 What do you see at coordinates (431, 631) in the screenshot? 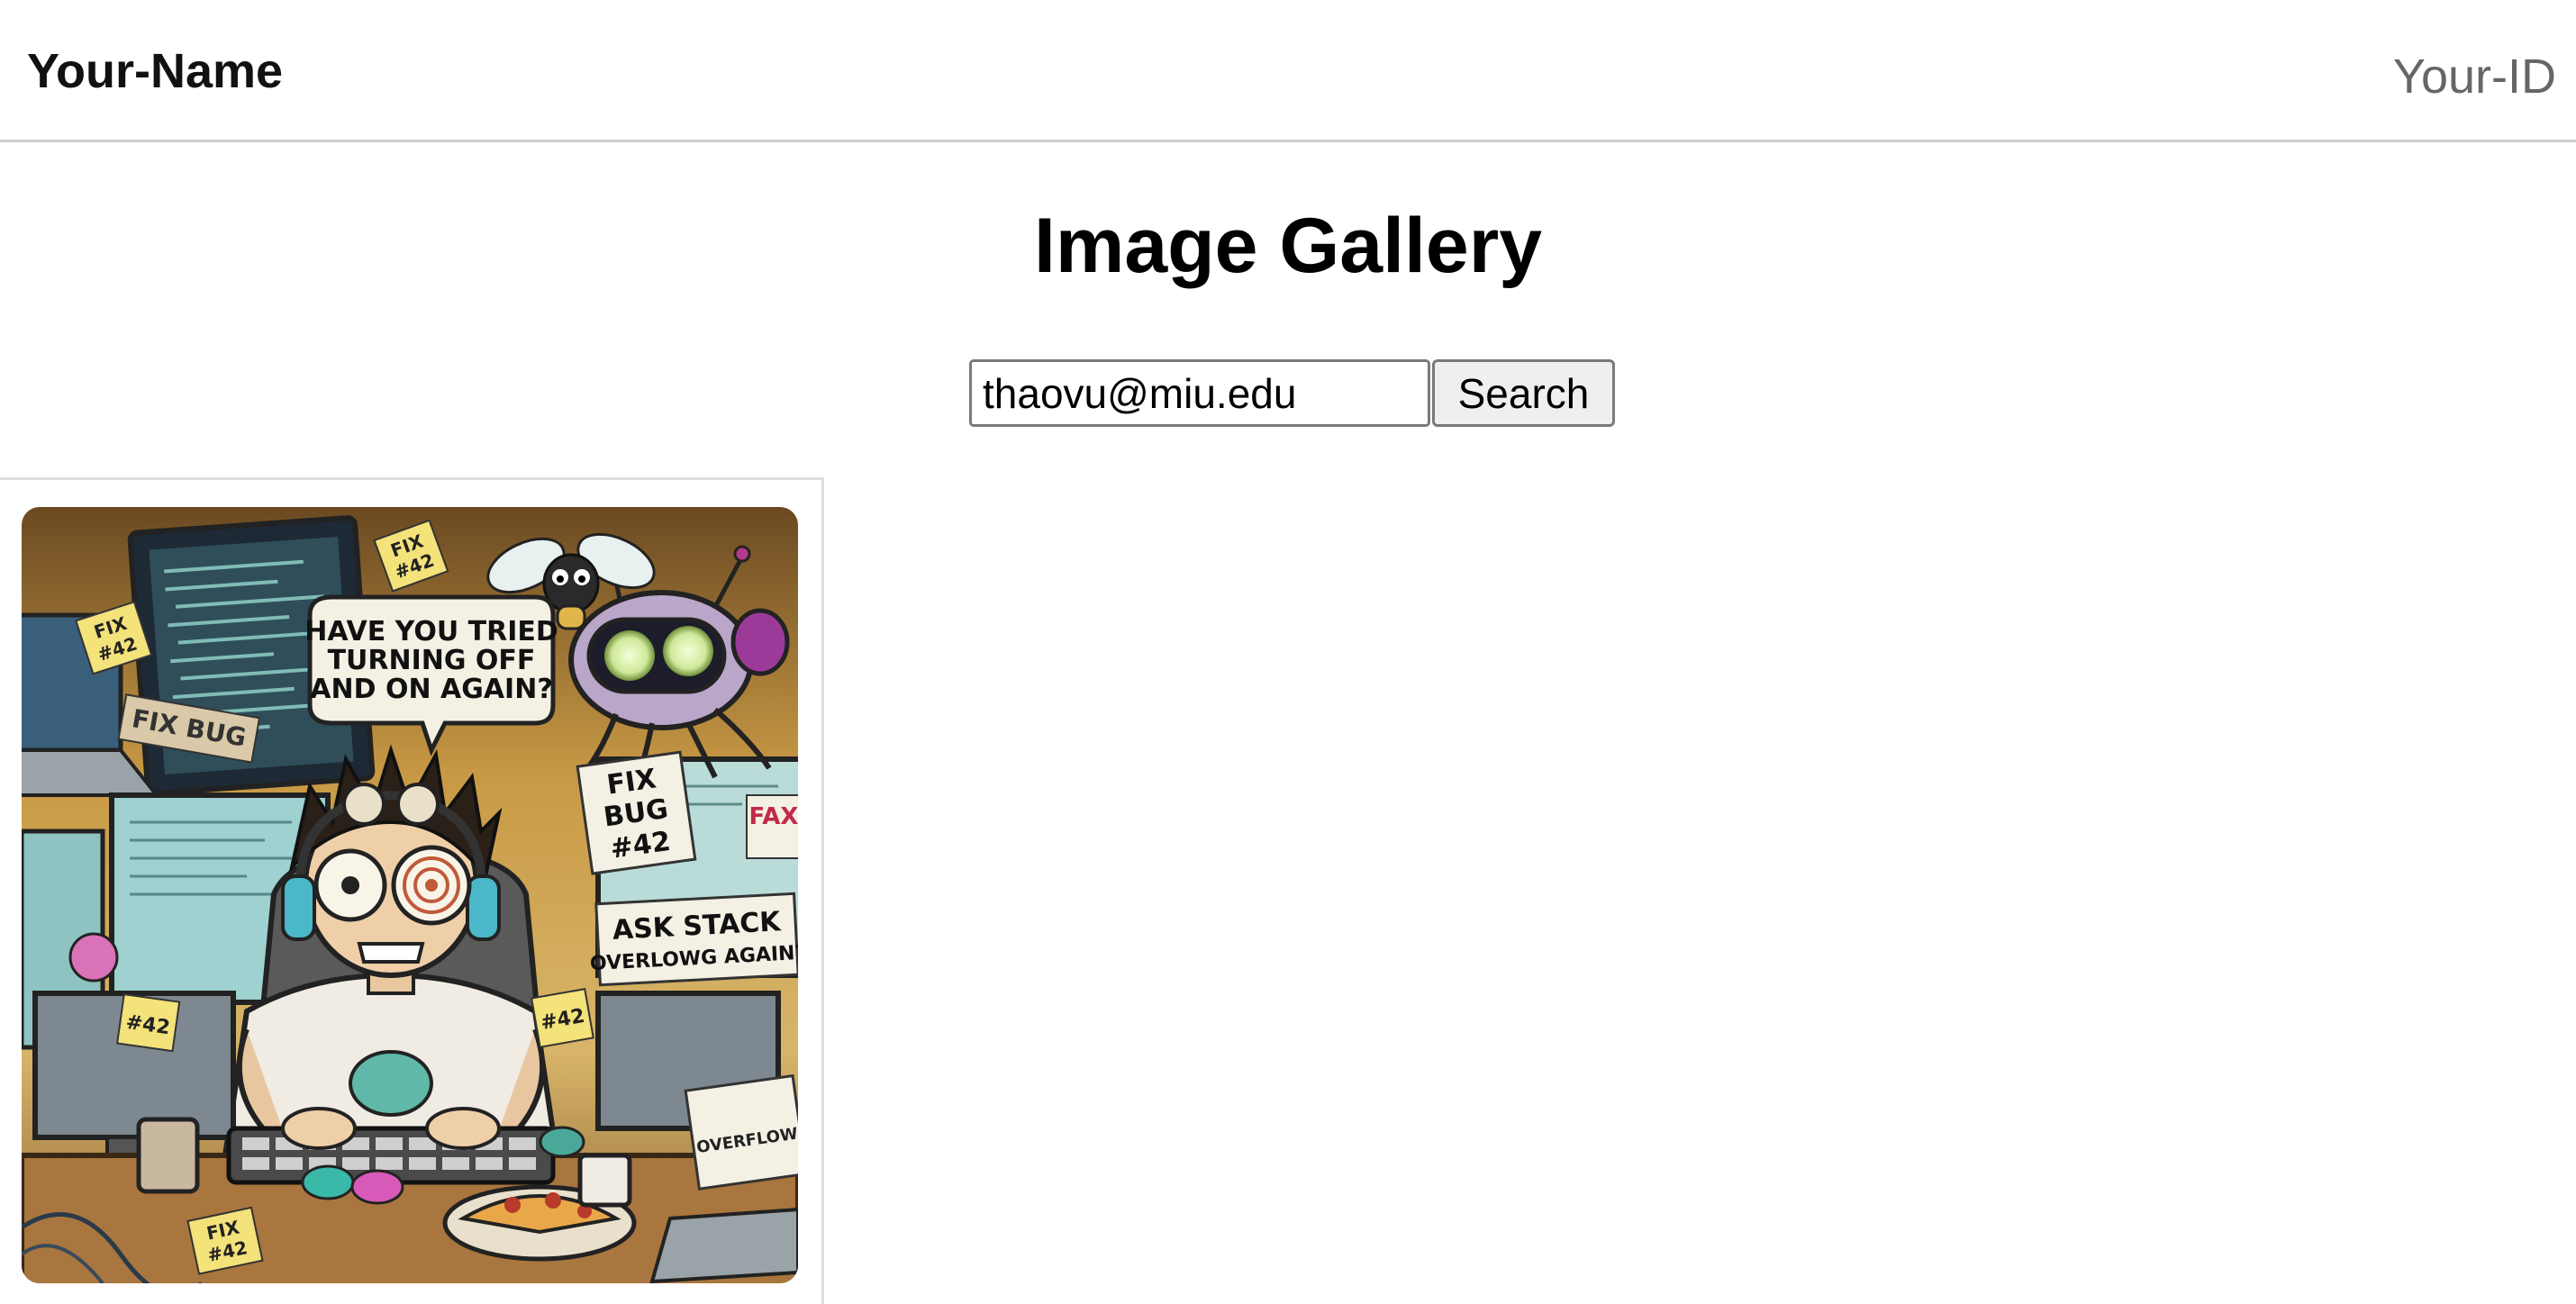
I see `speech-line-1: HAVE YOU TRIED` at bounding box center [431, 631].